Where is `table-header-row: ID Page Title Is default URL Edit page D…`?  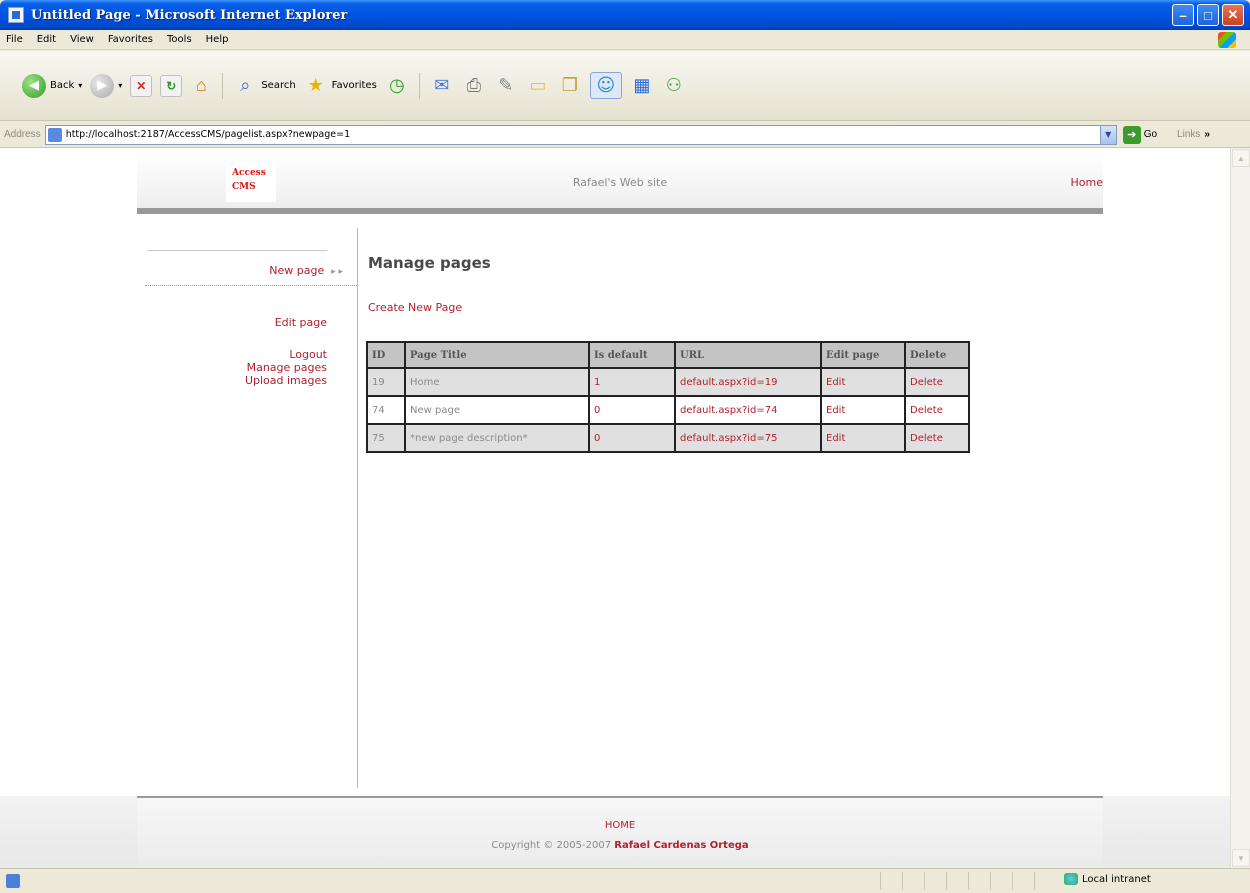 table-header-row: ID Page Title Is default URL Edit page D… is located at coordinates (668, 355).